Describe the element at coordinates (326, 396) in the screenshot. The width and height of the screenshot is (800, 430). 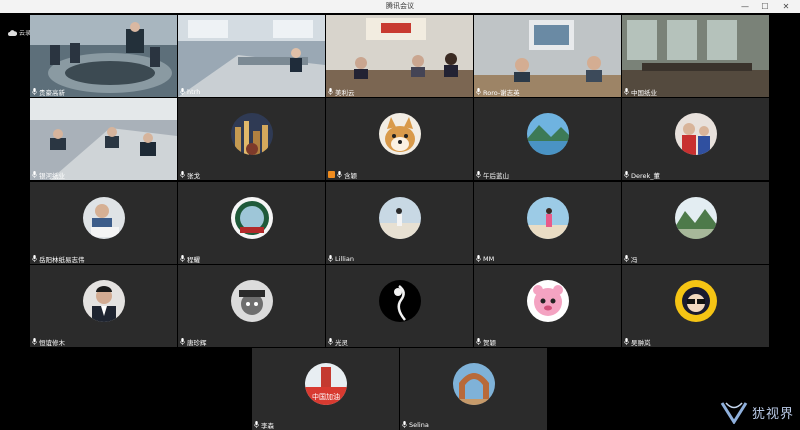
I see `avatar-caption: 中国加油` at that location.